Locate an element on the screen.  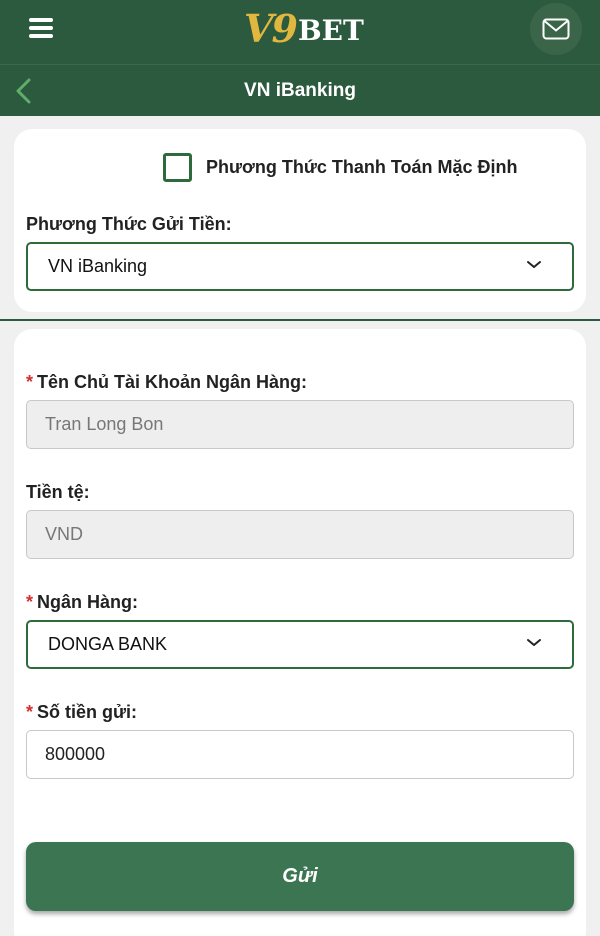
account-holder-label: * Tên Chủ Tài Khoản Ngân Hàng: is located at coordinates (166, 382).